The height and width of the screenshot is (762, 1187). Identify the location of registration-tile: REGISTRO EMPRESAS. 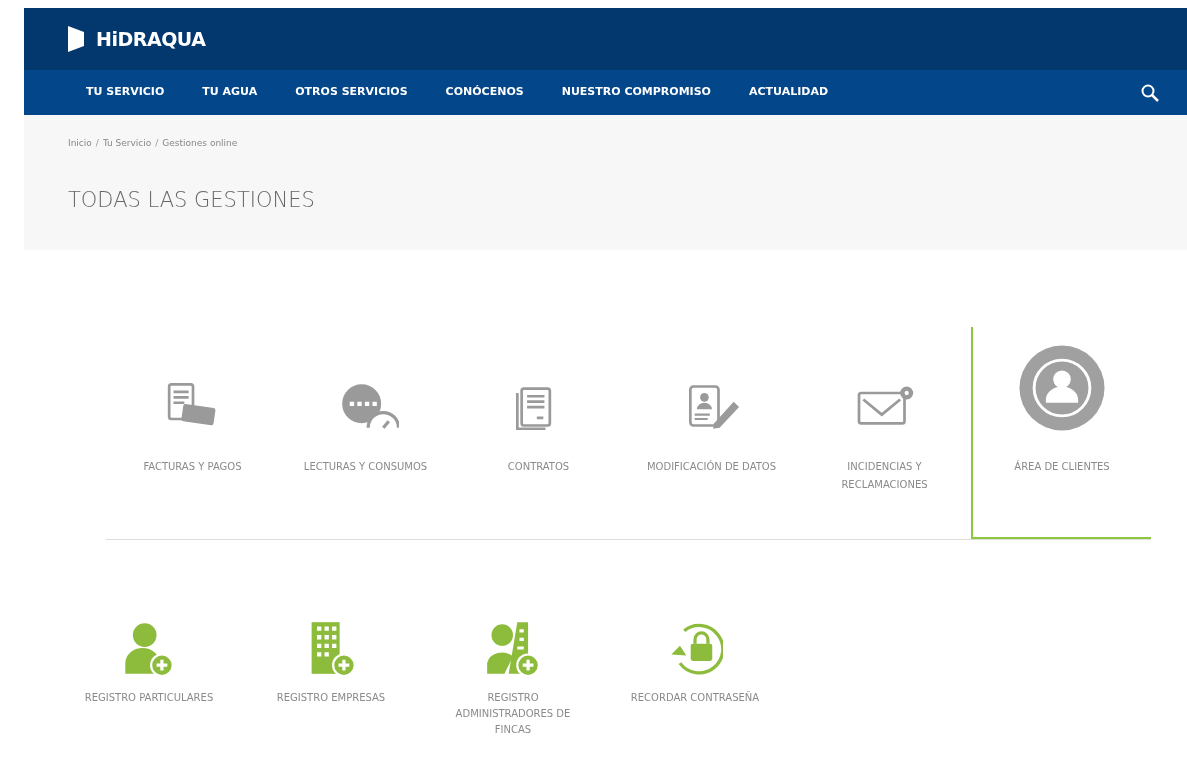
(331, 679).